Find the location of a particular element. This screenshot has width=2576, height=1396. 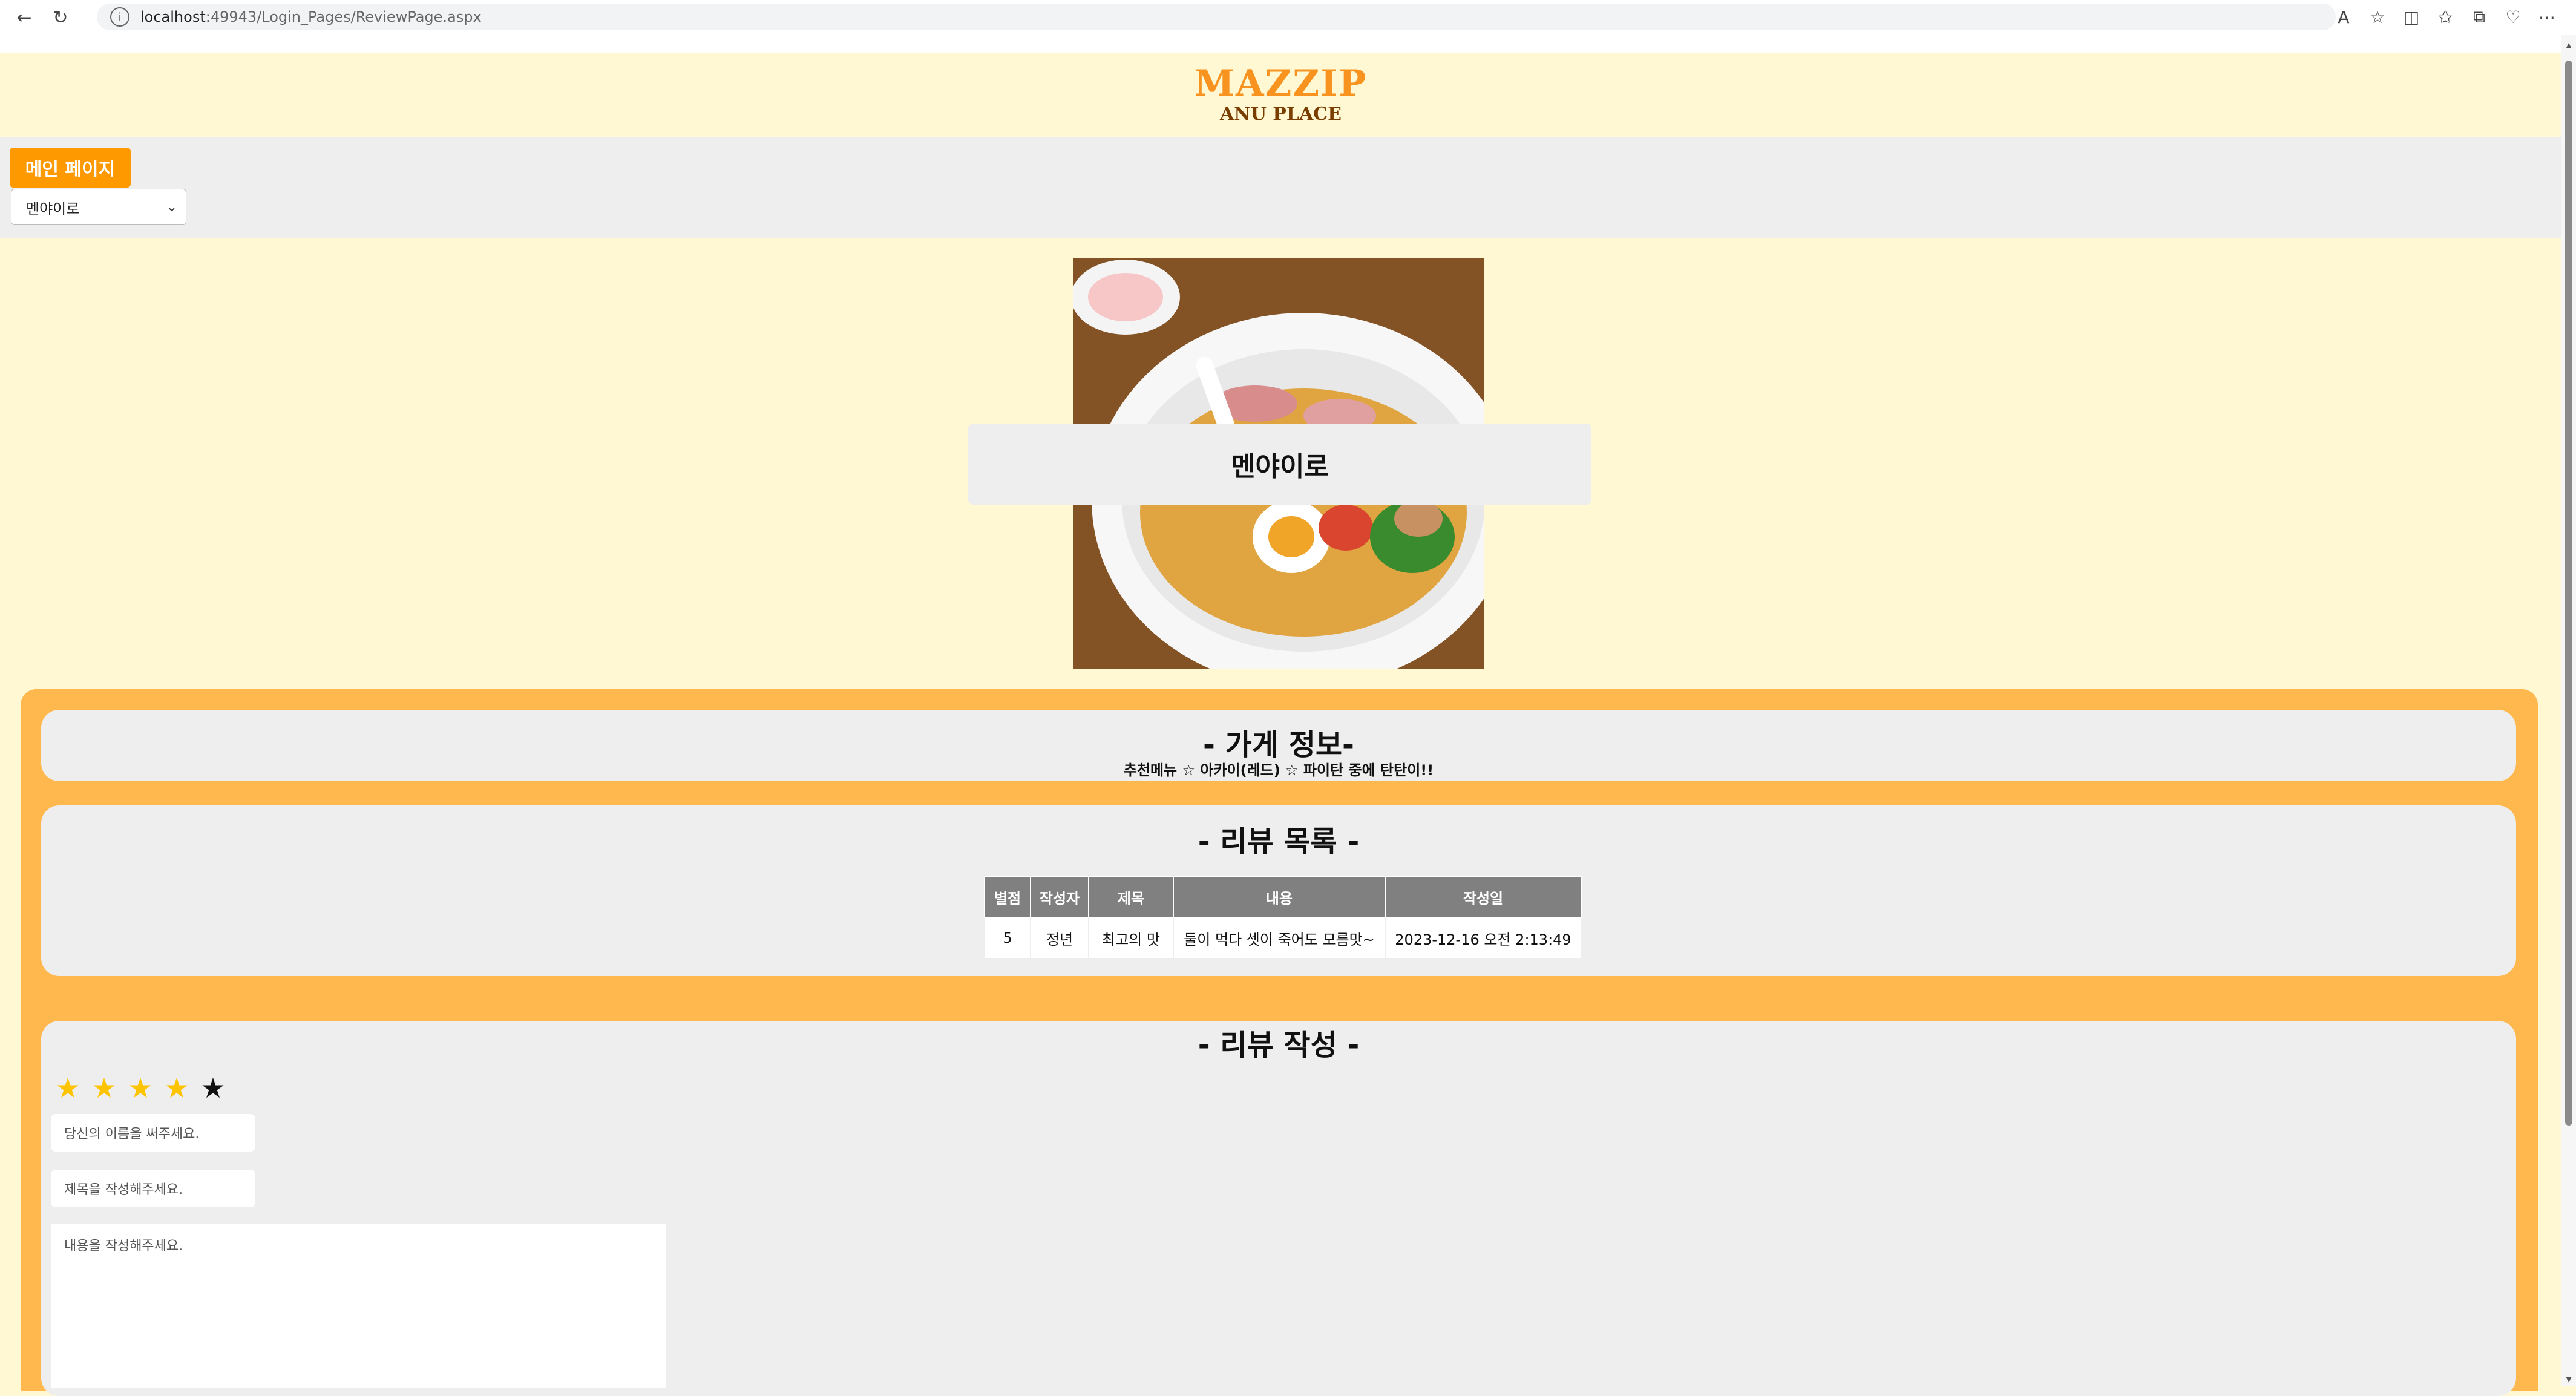

table-header-row: 별점 작성자 제목 내용 작성일 is located at coordinates (1283, 897).